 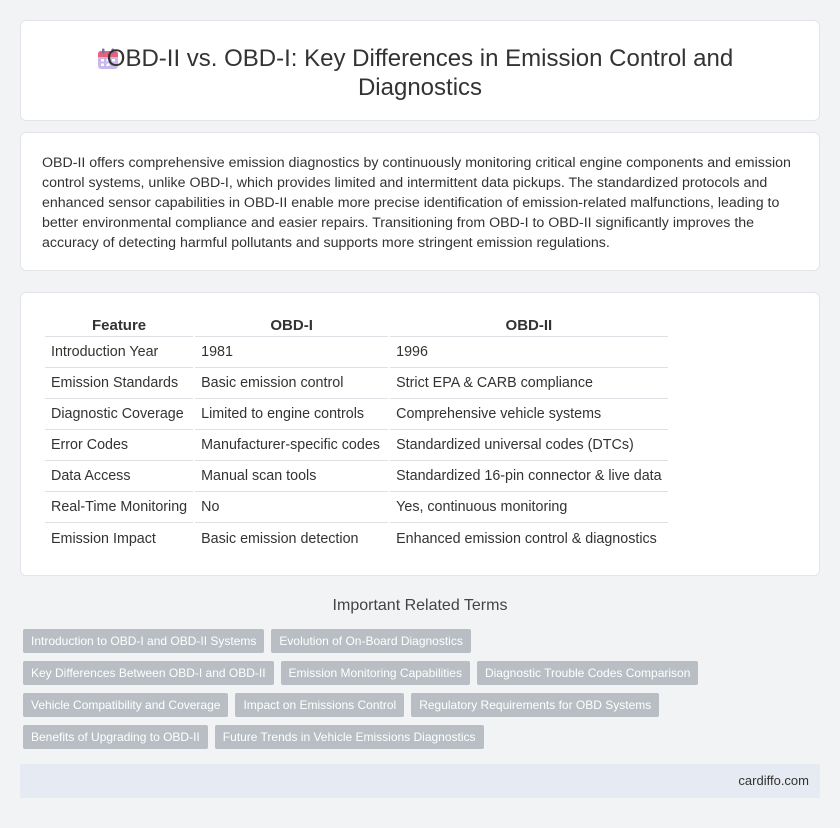 I want to click on table-cell: Manufacturer-specific codes, so click(x=292, y=445).